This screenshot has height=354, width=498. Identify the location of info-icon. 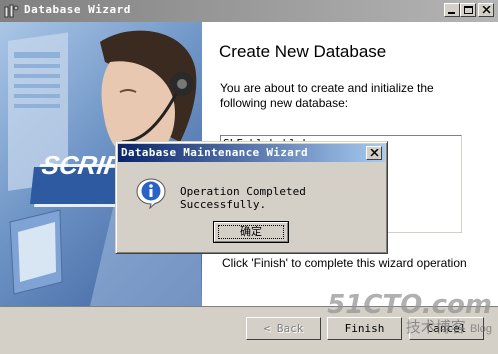
(151, 193).